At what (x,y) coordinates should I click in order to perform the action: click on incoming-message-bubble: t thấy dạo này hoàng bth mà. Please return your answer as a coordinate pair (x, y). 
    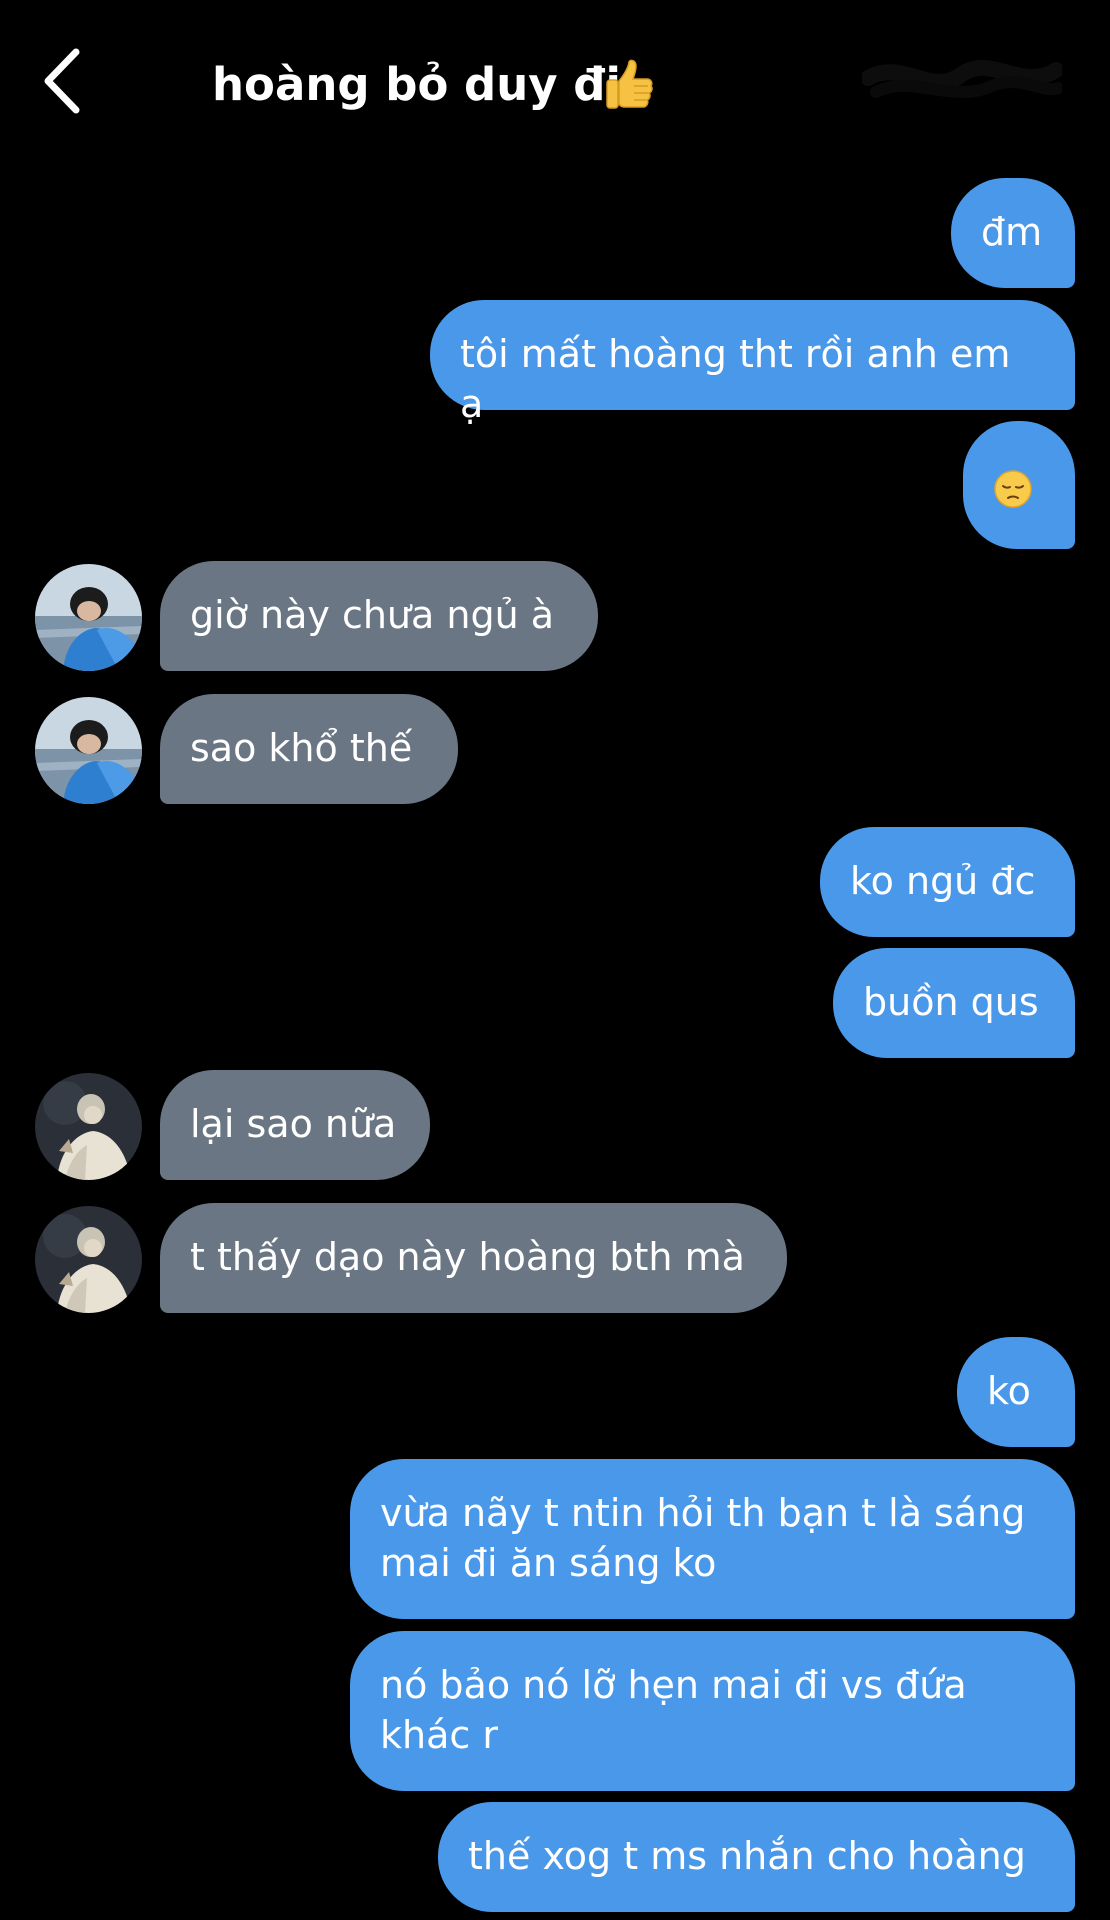
    Looking at the image, I should click on (473, 1258).